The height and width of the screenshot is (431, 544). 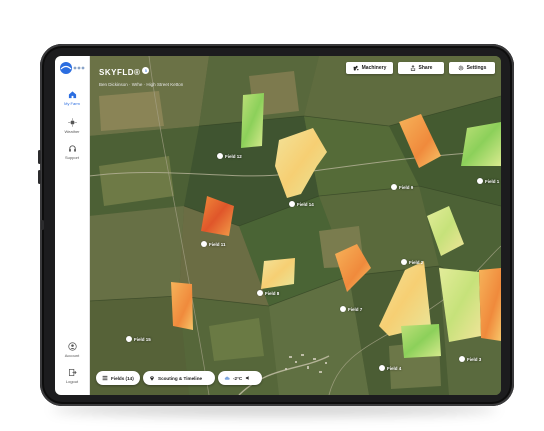 What do you see at coordinates (72, 103) in the screenshot?
I see `sidebar-item-label: My Farm` at bounding box center [72, 103].